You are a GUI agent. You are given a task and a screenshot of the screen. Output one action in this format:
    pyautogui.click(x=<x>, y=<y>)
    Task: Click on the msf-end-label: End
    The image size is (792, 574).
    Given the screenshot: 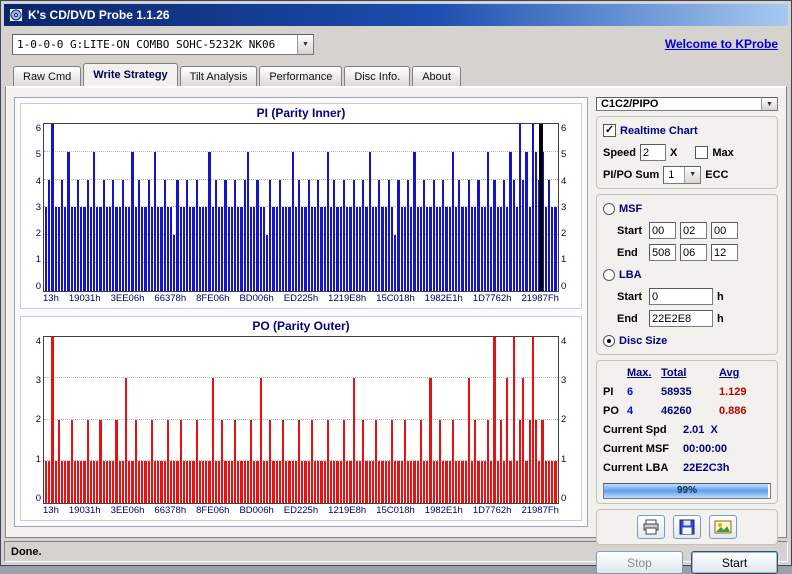 What is the action you would take?
    pyautogui.click(x=627, y=252)
    